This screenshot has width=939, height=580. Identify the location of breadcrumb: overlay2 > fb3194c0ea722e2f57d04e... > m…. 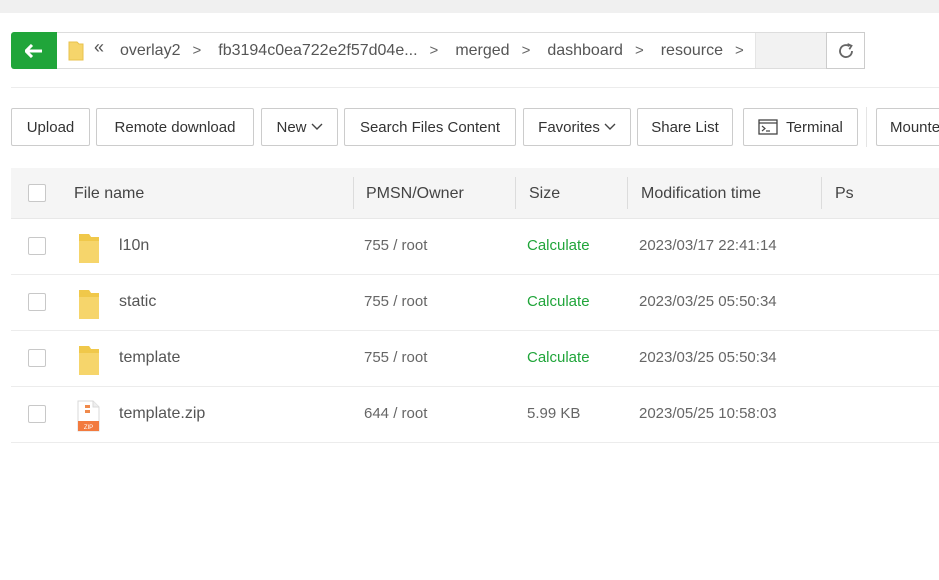
(434, 50).